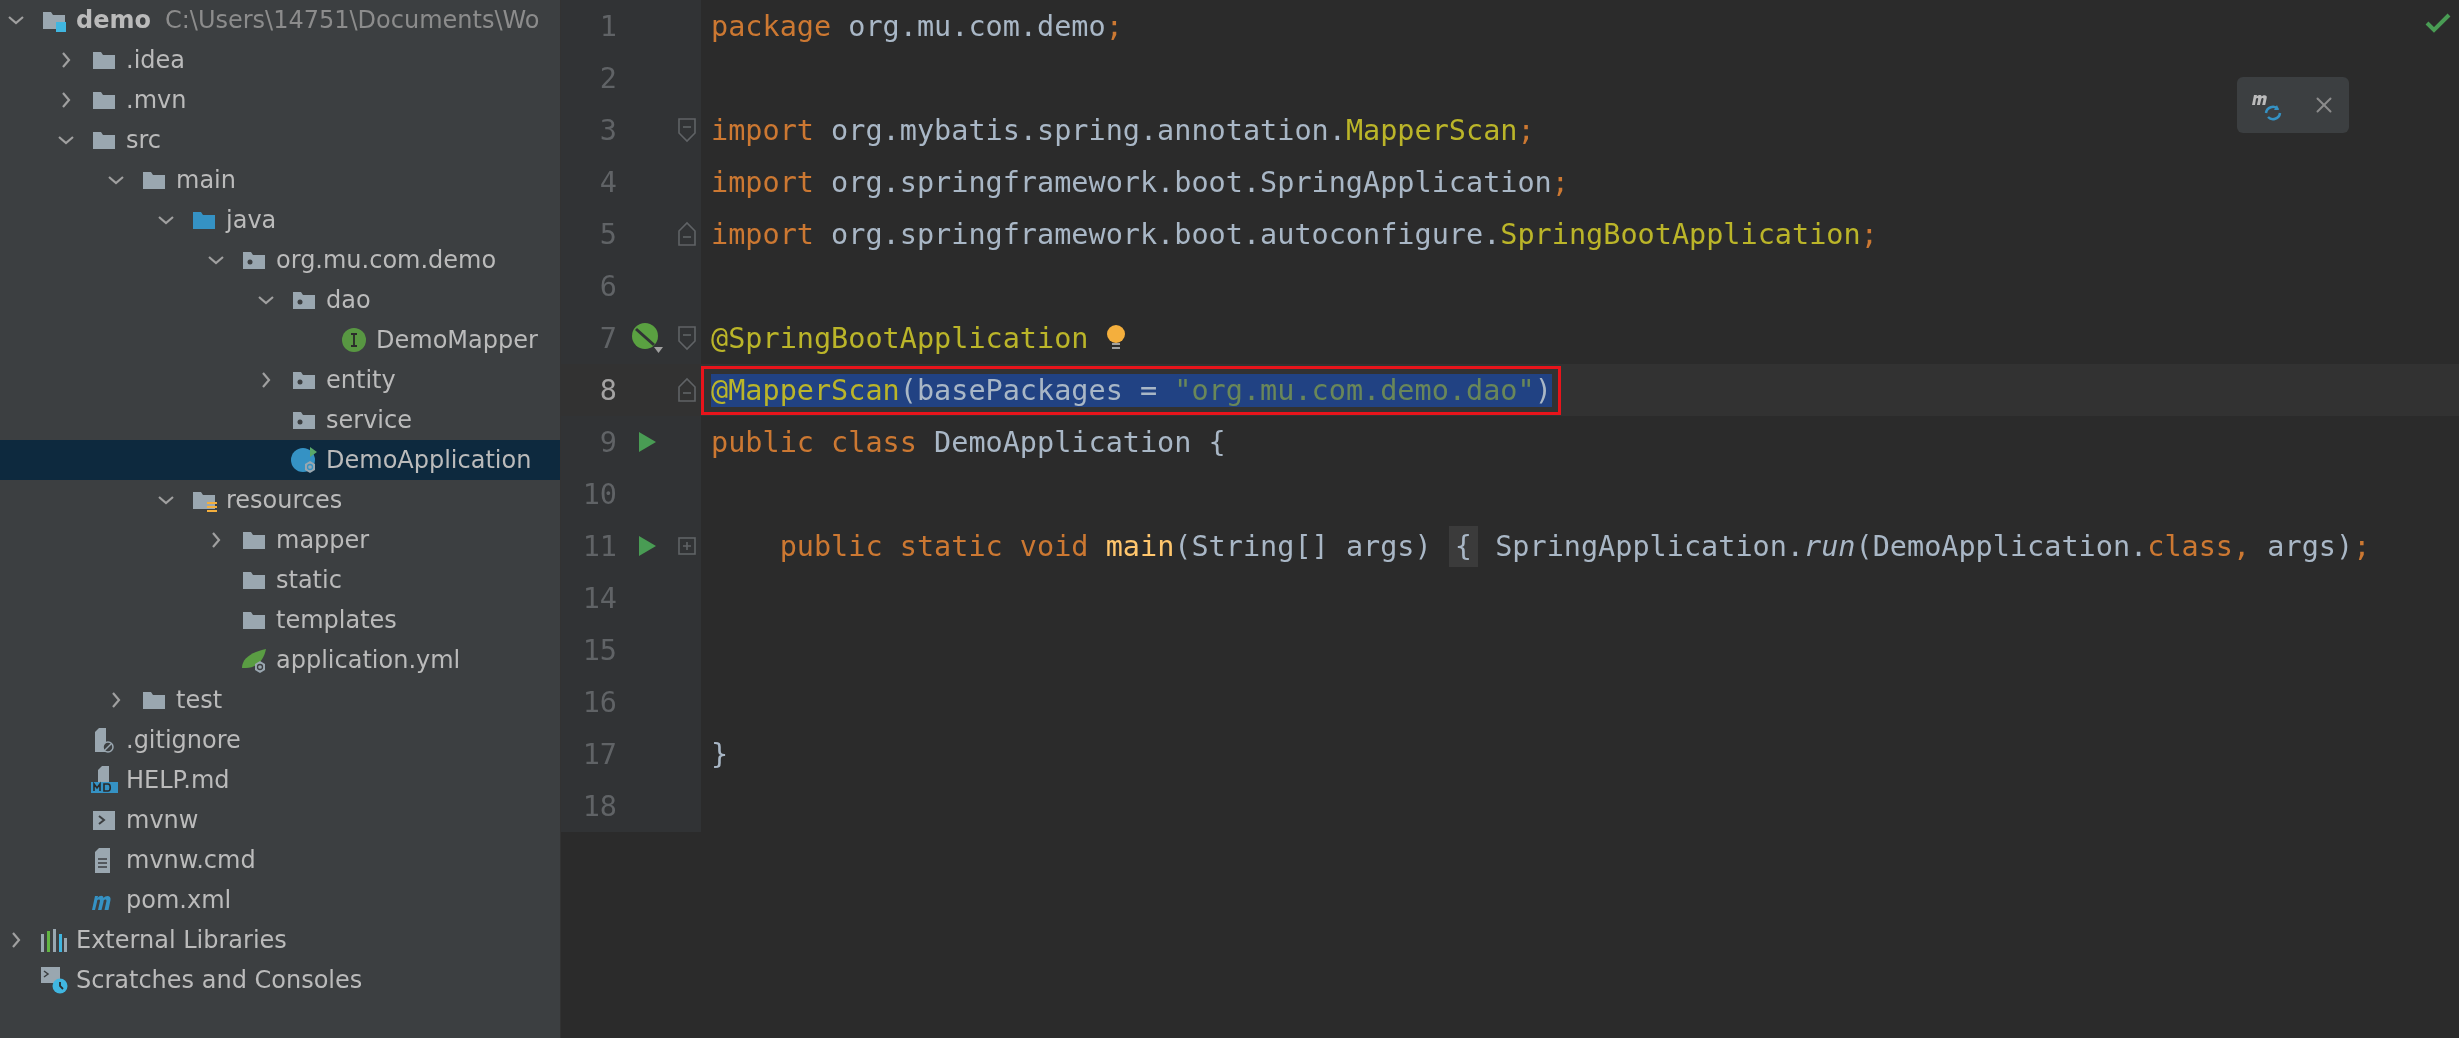  I want to click on tree-item: dao, so click(280, 300).